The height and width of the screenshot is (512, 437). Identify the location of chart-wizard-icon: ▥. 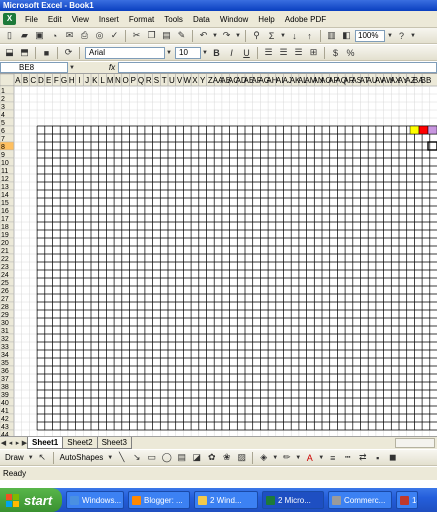
(331, 36).